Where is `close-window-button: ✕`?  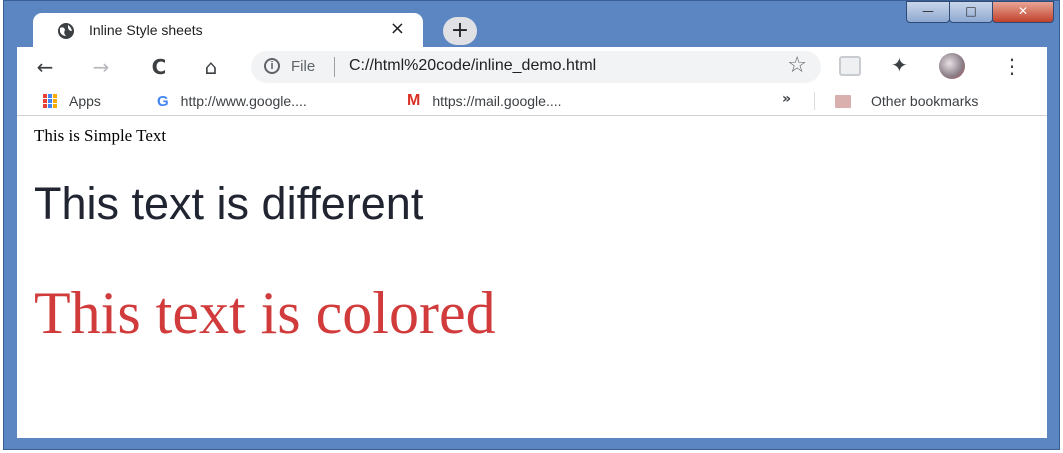
close-window-button: ✕ is located at coordinates (1023, 12).